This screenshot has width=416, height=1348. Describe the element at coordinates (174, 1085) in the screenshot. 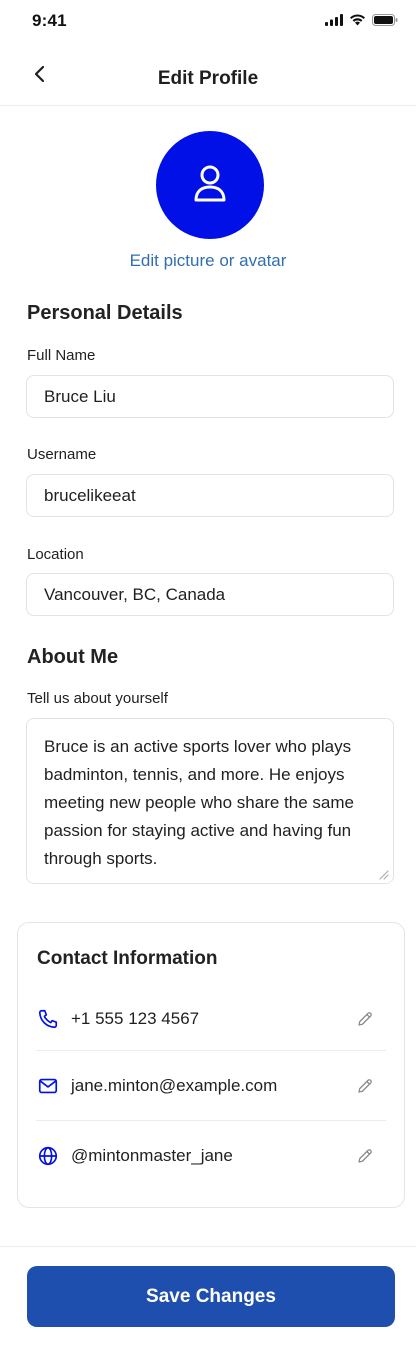

I see `contact-email: jane.minton@example.com` at that location.